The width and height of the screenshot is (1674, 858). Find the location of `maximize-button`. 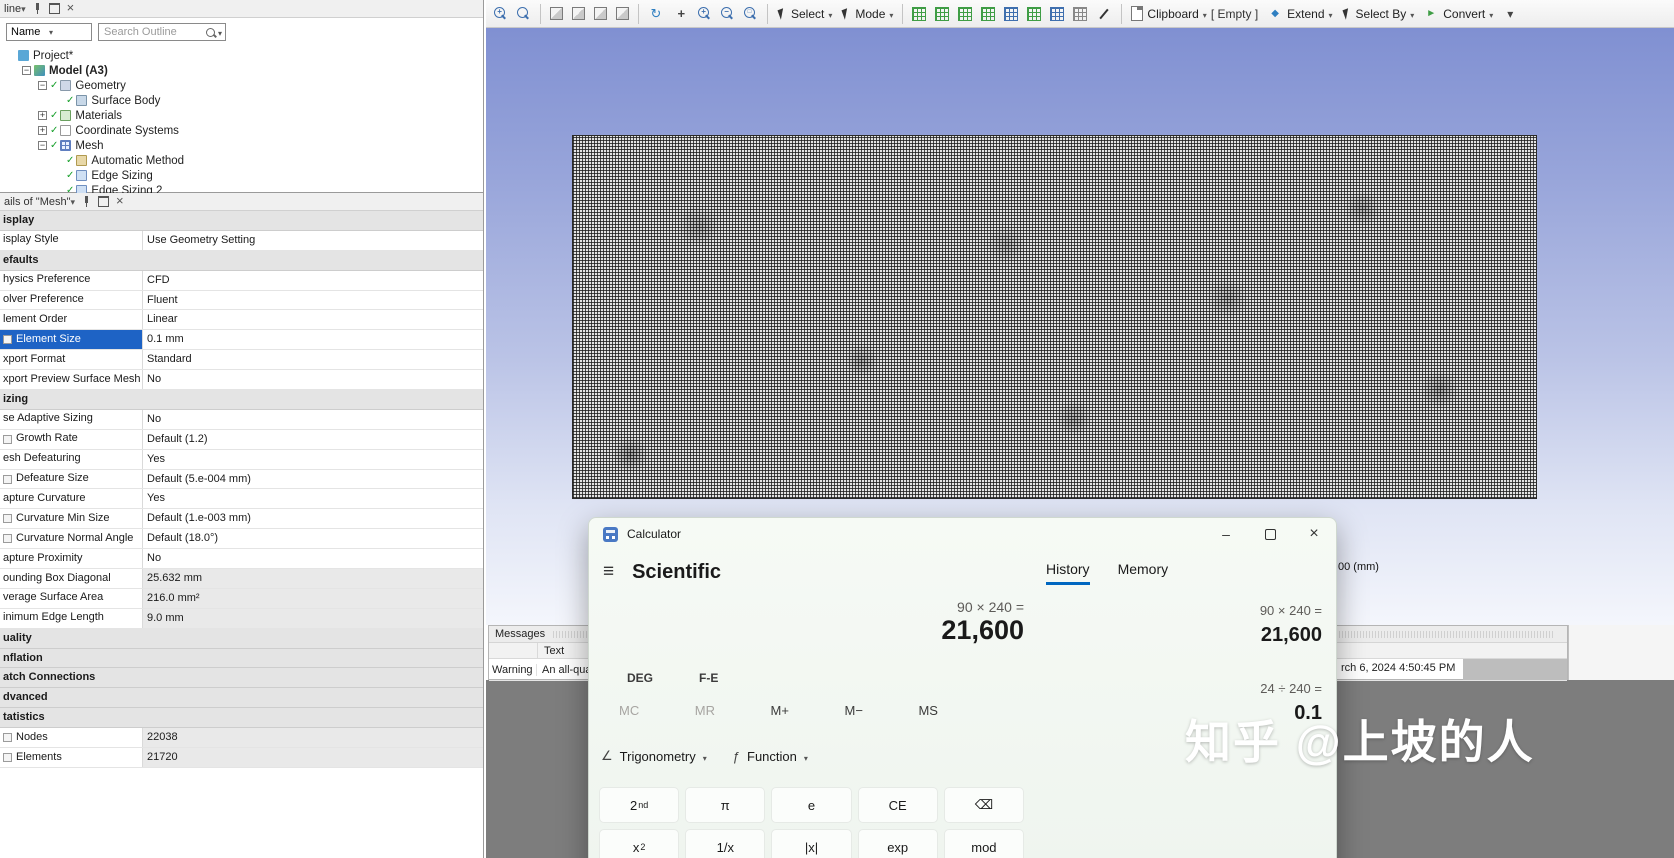

maximize-button is located at coordinates (1270, 534).